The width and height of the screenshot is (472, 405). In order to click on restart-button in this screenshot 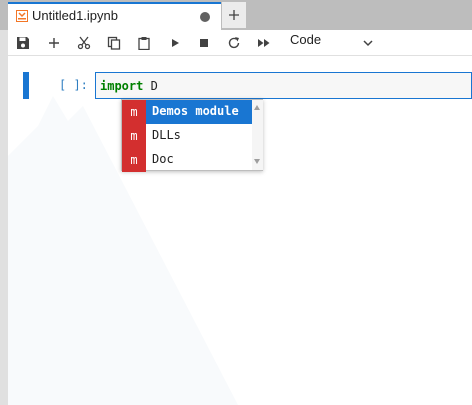, I will do `click(234, 43)`.